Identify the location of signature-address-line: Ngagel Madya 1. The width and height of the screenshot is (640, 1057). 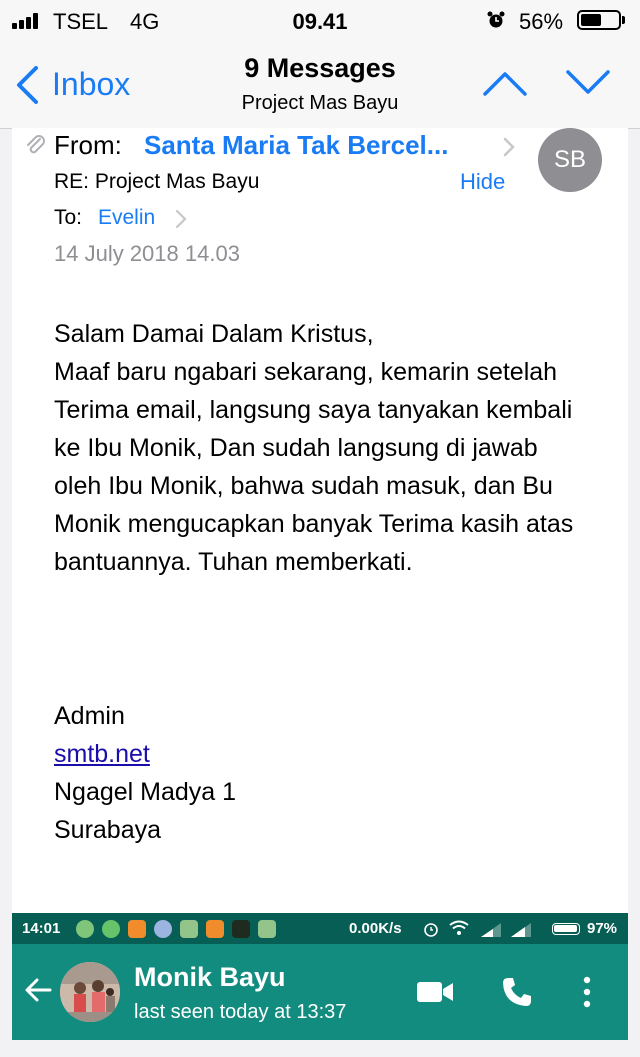
(145, 792).